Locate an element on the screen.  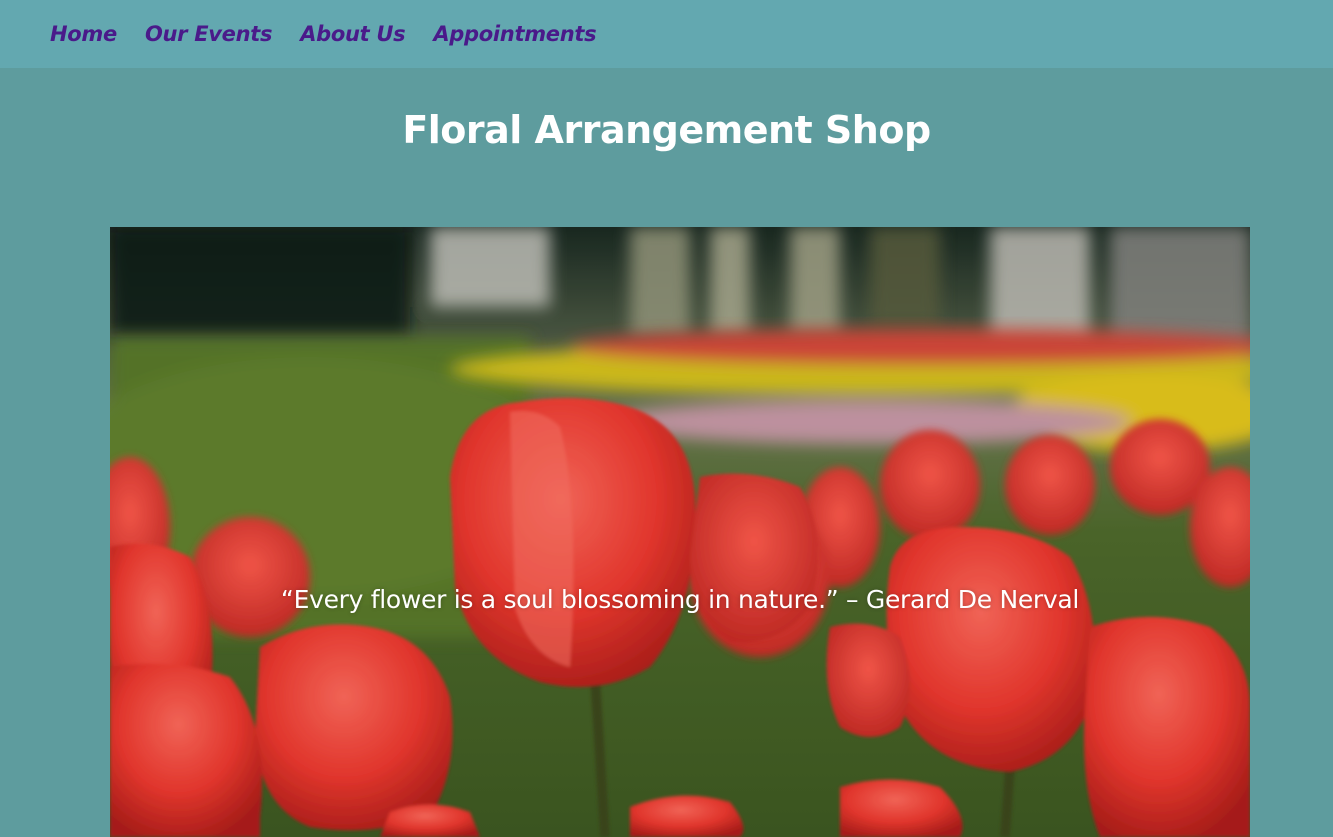
nav-list: Home Our Events About Us Appointments is located at coordinates (312, 34).